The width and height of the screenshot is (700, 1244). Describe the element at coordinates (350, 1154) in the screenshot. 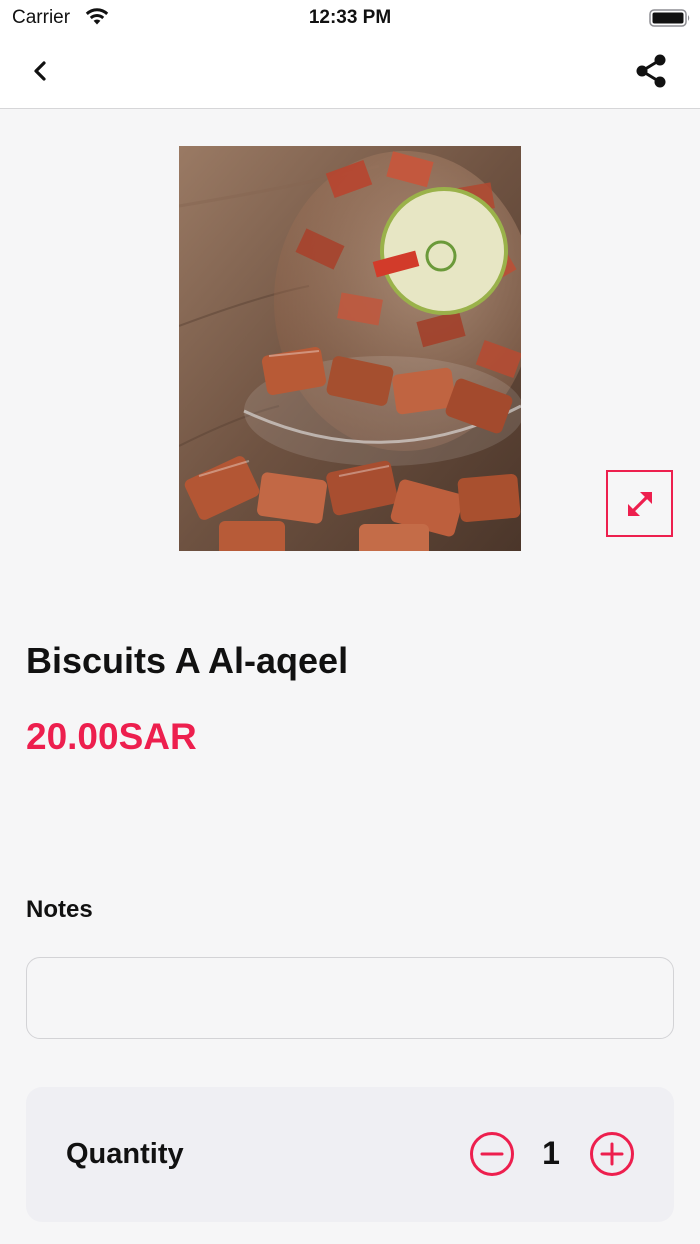

I see `quantity-card: Quantity 1` at that location.